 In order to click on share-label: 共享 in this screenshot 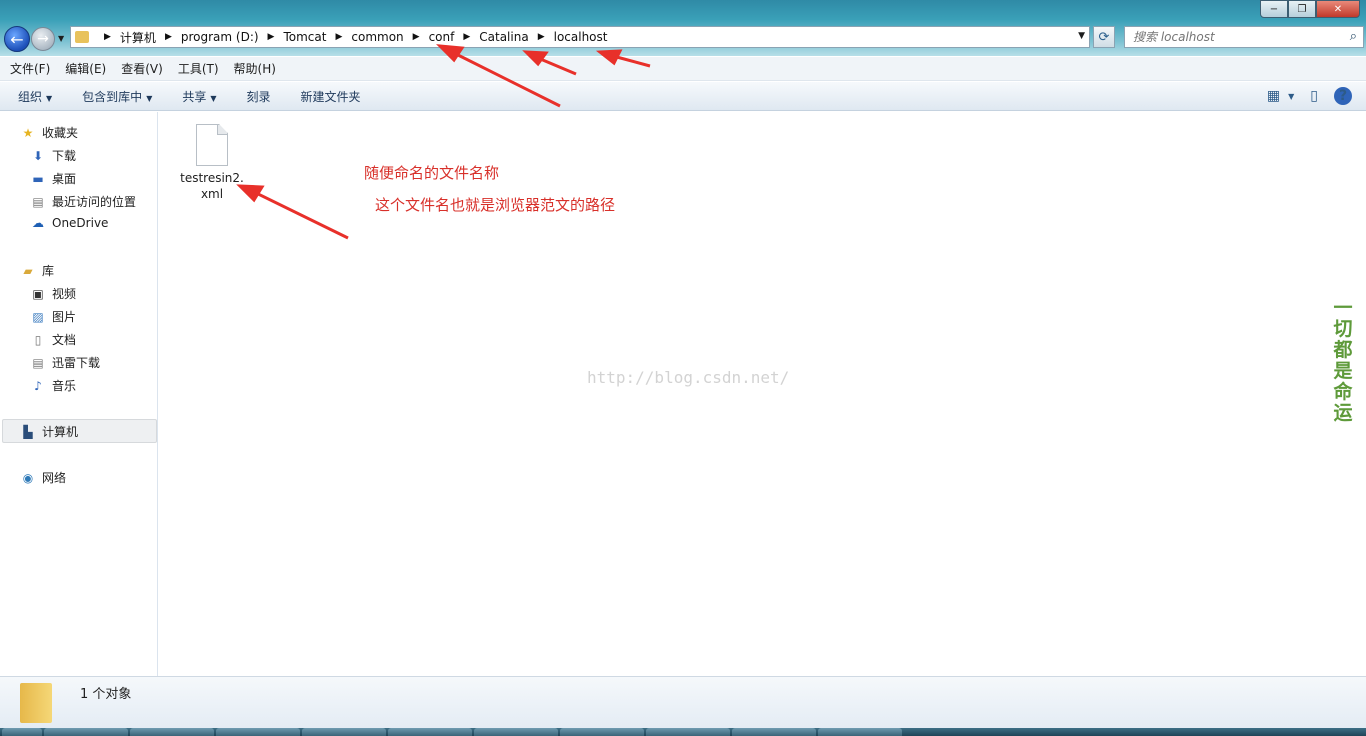, I will do `click(194, 96)`.